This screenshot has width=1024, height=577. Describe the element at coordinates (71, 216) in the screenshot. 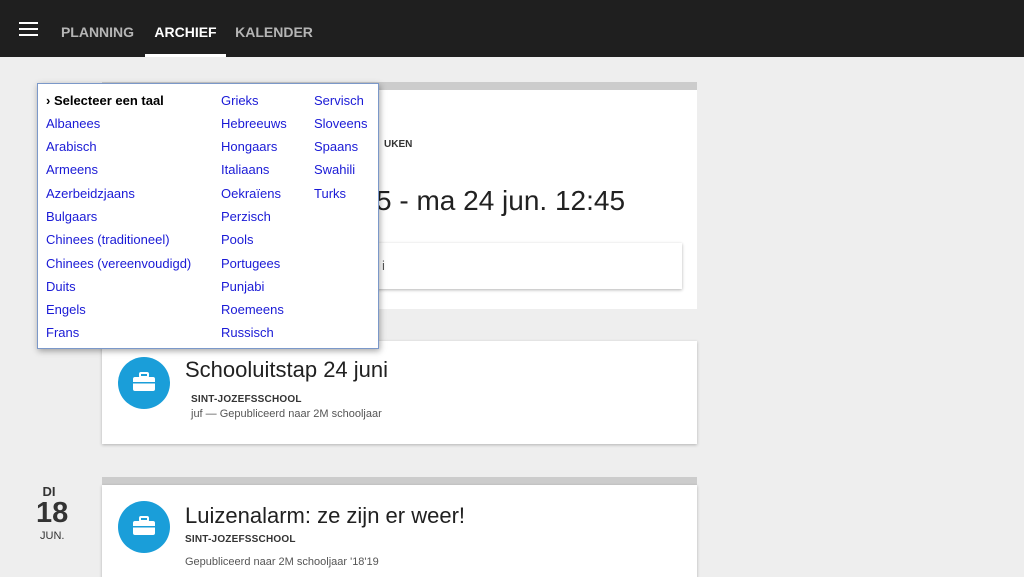

I see `language-option: Bulgaars` at that location.